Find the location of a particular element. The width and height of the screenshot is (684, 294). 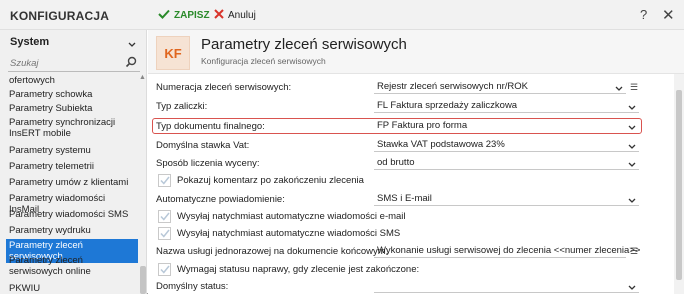

powiadomienie-label: Automatyczne powiadomienie: is located at coordinates (220, 199).